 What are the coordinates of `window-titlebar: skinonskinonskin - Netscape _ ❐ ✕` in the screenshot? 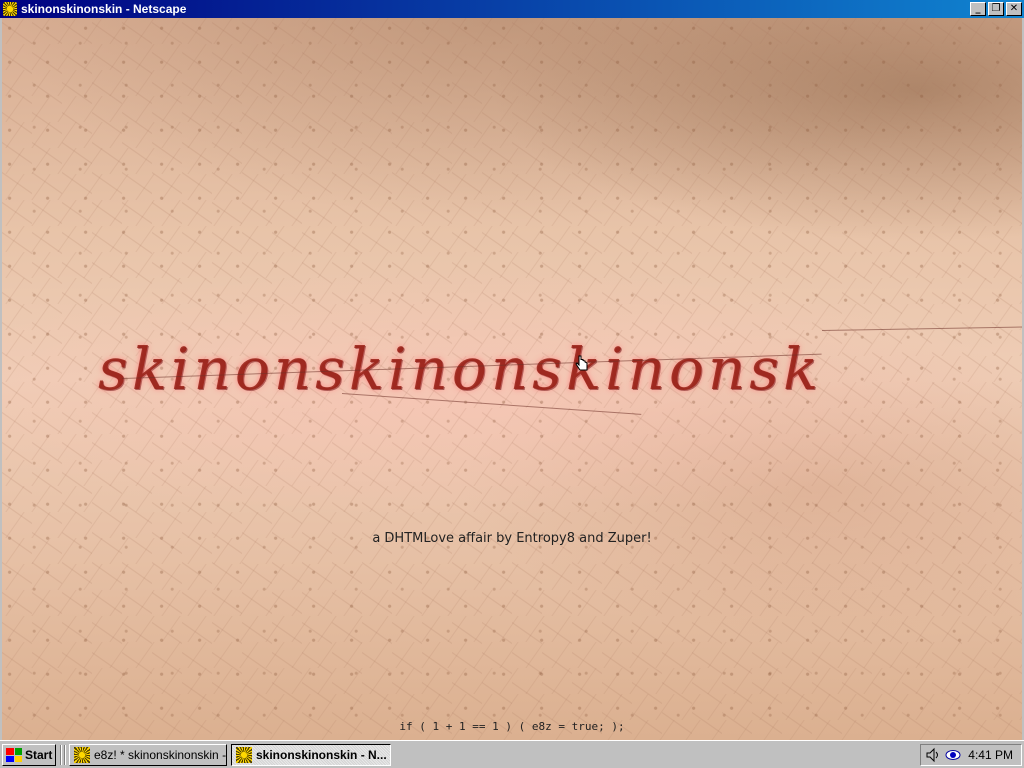 It's located at (512, 9).